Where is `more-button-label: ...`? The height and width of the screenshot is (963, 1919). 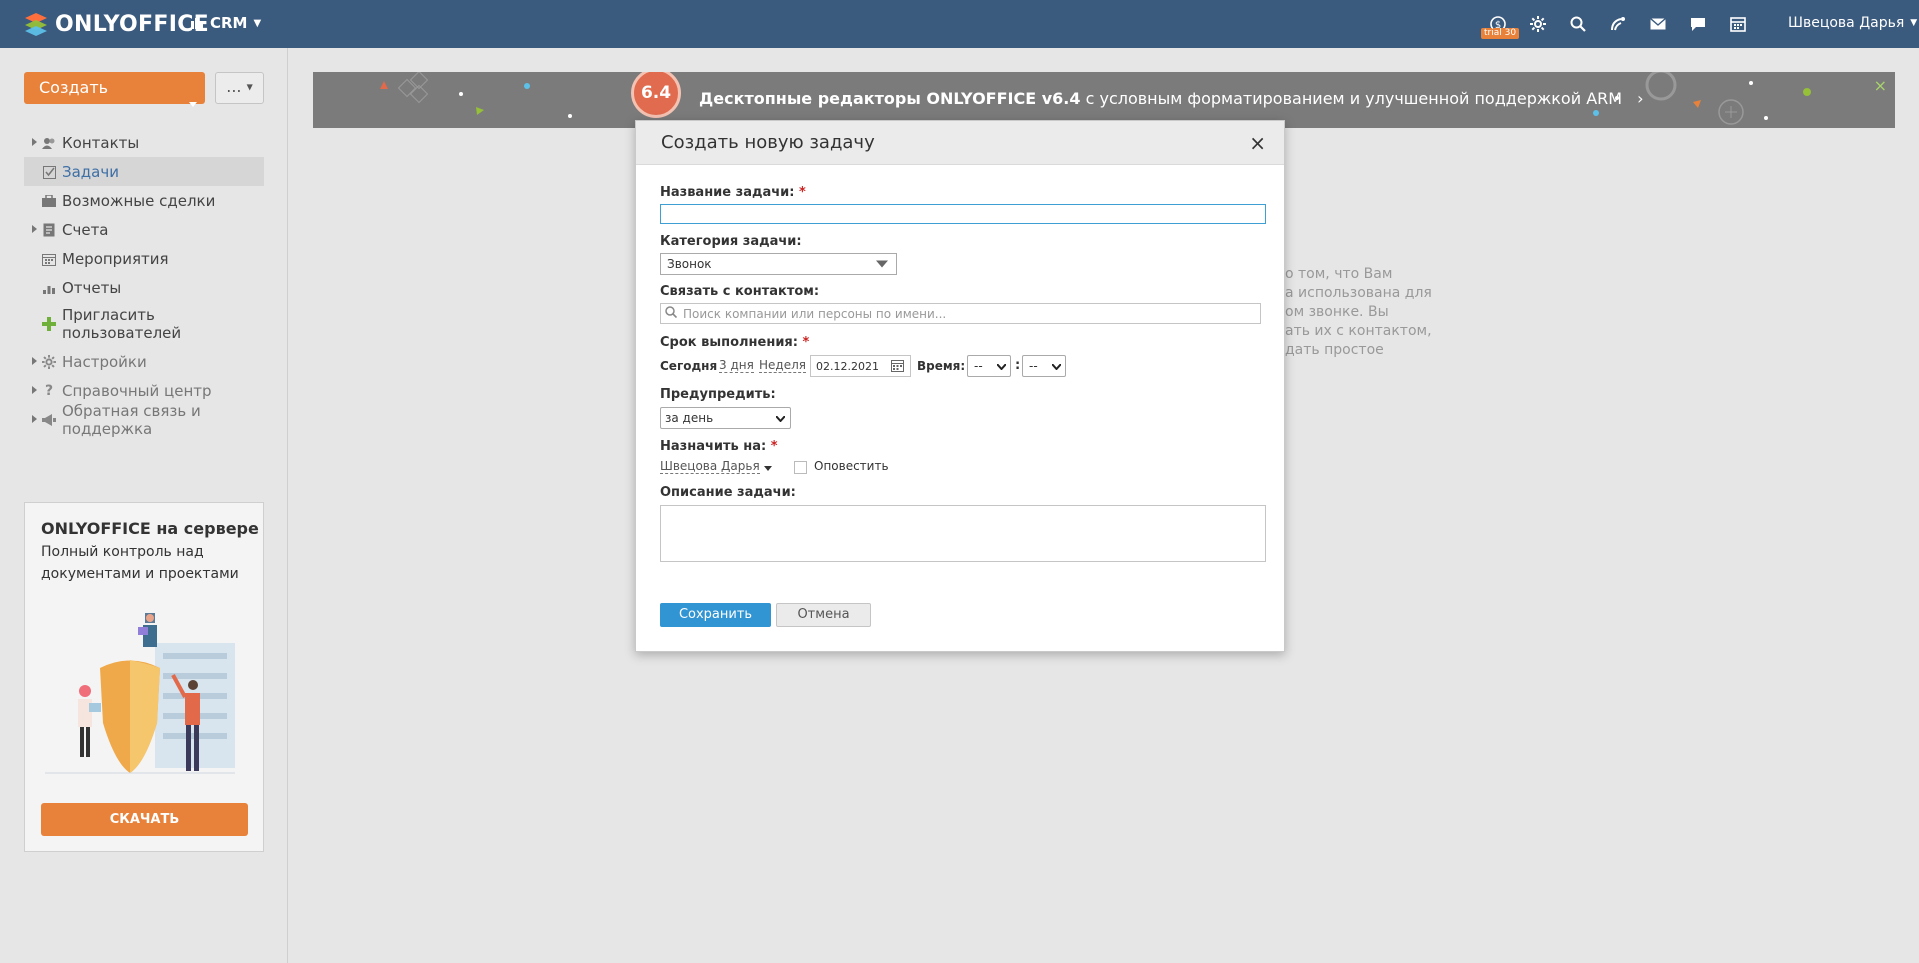
more-button-label: ... is located at coordinates (234, 86).